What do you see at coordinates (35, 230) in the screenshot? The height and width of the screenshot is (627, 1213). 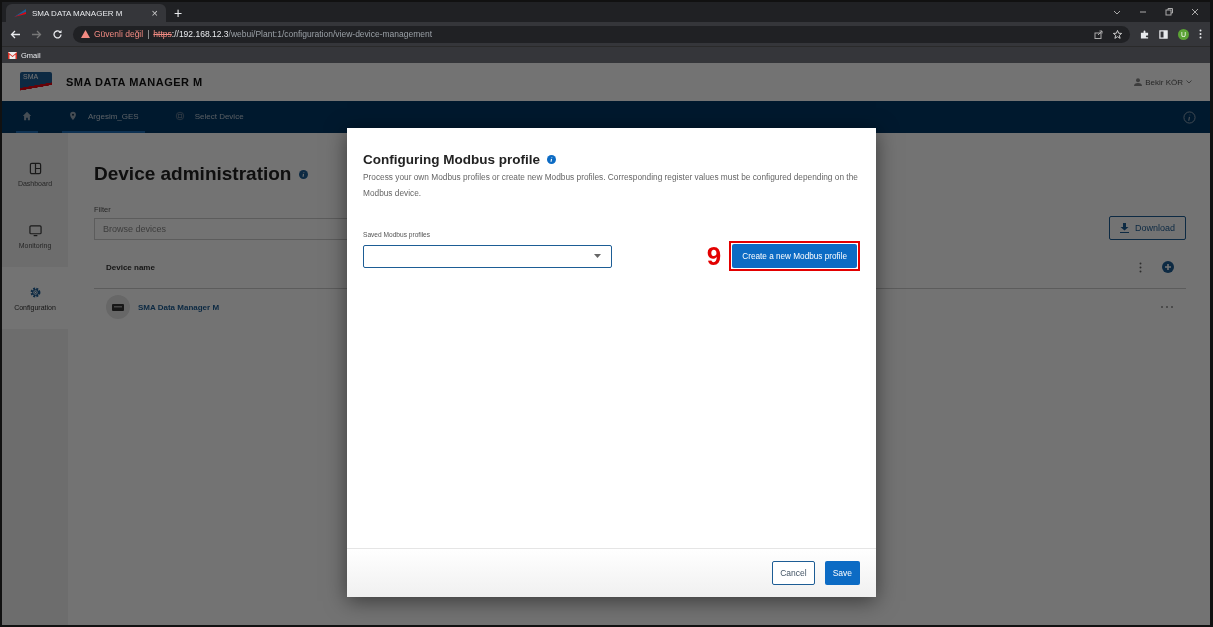 I see `monitor-icon` at bounding box center [35, 230].